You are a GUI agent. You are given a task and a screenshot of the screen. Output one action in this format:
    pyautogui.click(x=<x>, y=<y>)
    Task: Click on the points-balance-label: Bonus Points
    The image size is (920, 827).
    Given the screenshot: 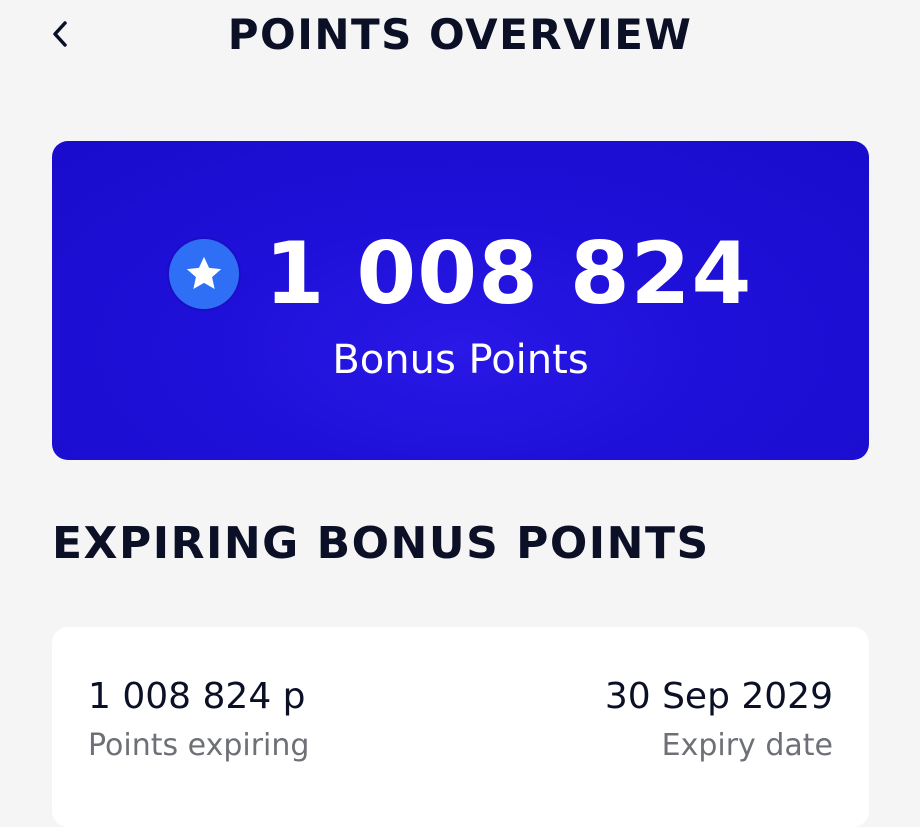 What is the action you would take?
    pyautogui.click(x=460, y=360)
    